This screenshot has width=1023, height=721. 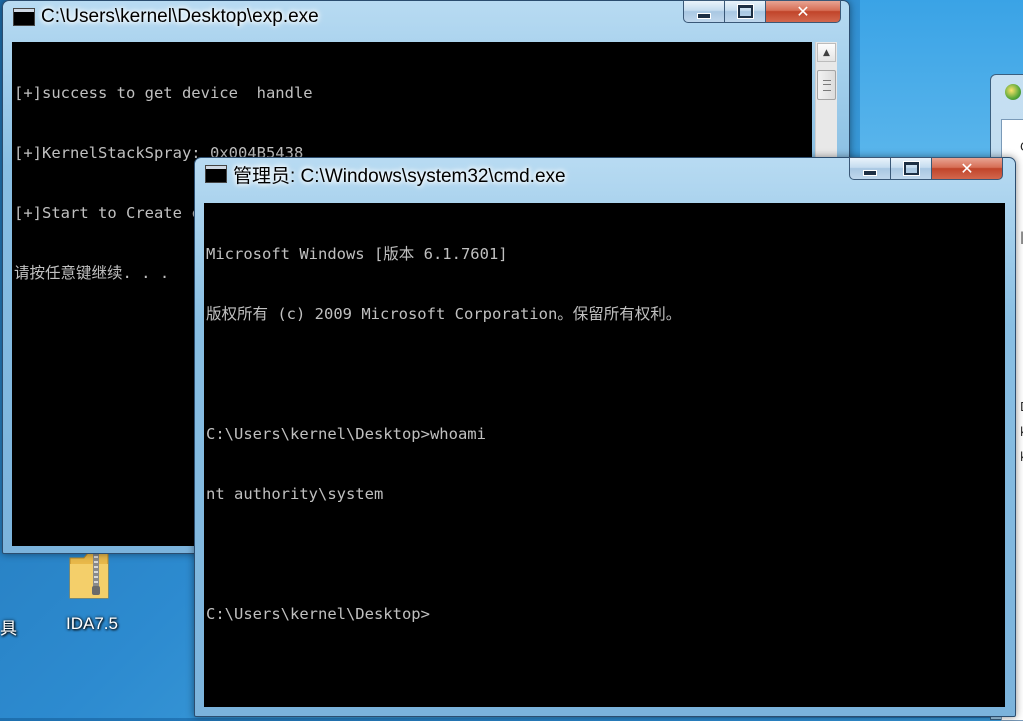 What do you see at coordinates (8, 626) in the screenshot?
I see `desktop-icon-label-partial: 具` at bounding box center [8, 626].